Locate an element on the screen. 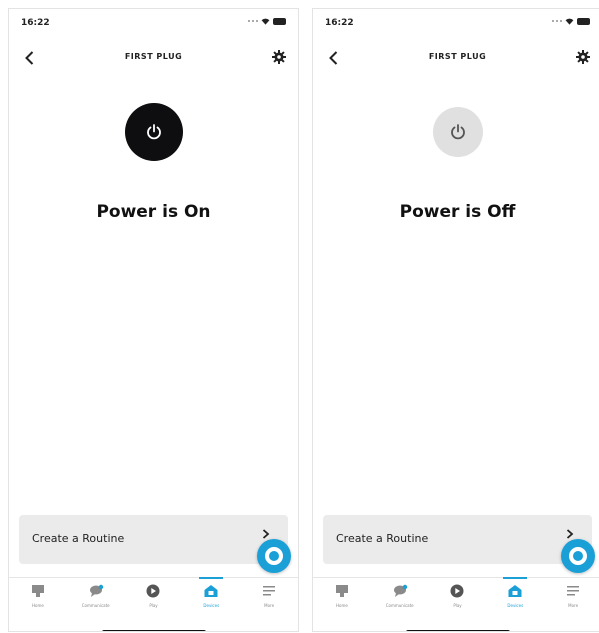 This screenshot has height=633, width=599. power-status-text: Power is Off is located at coordinates (457, 212).